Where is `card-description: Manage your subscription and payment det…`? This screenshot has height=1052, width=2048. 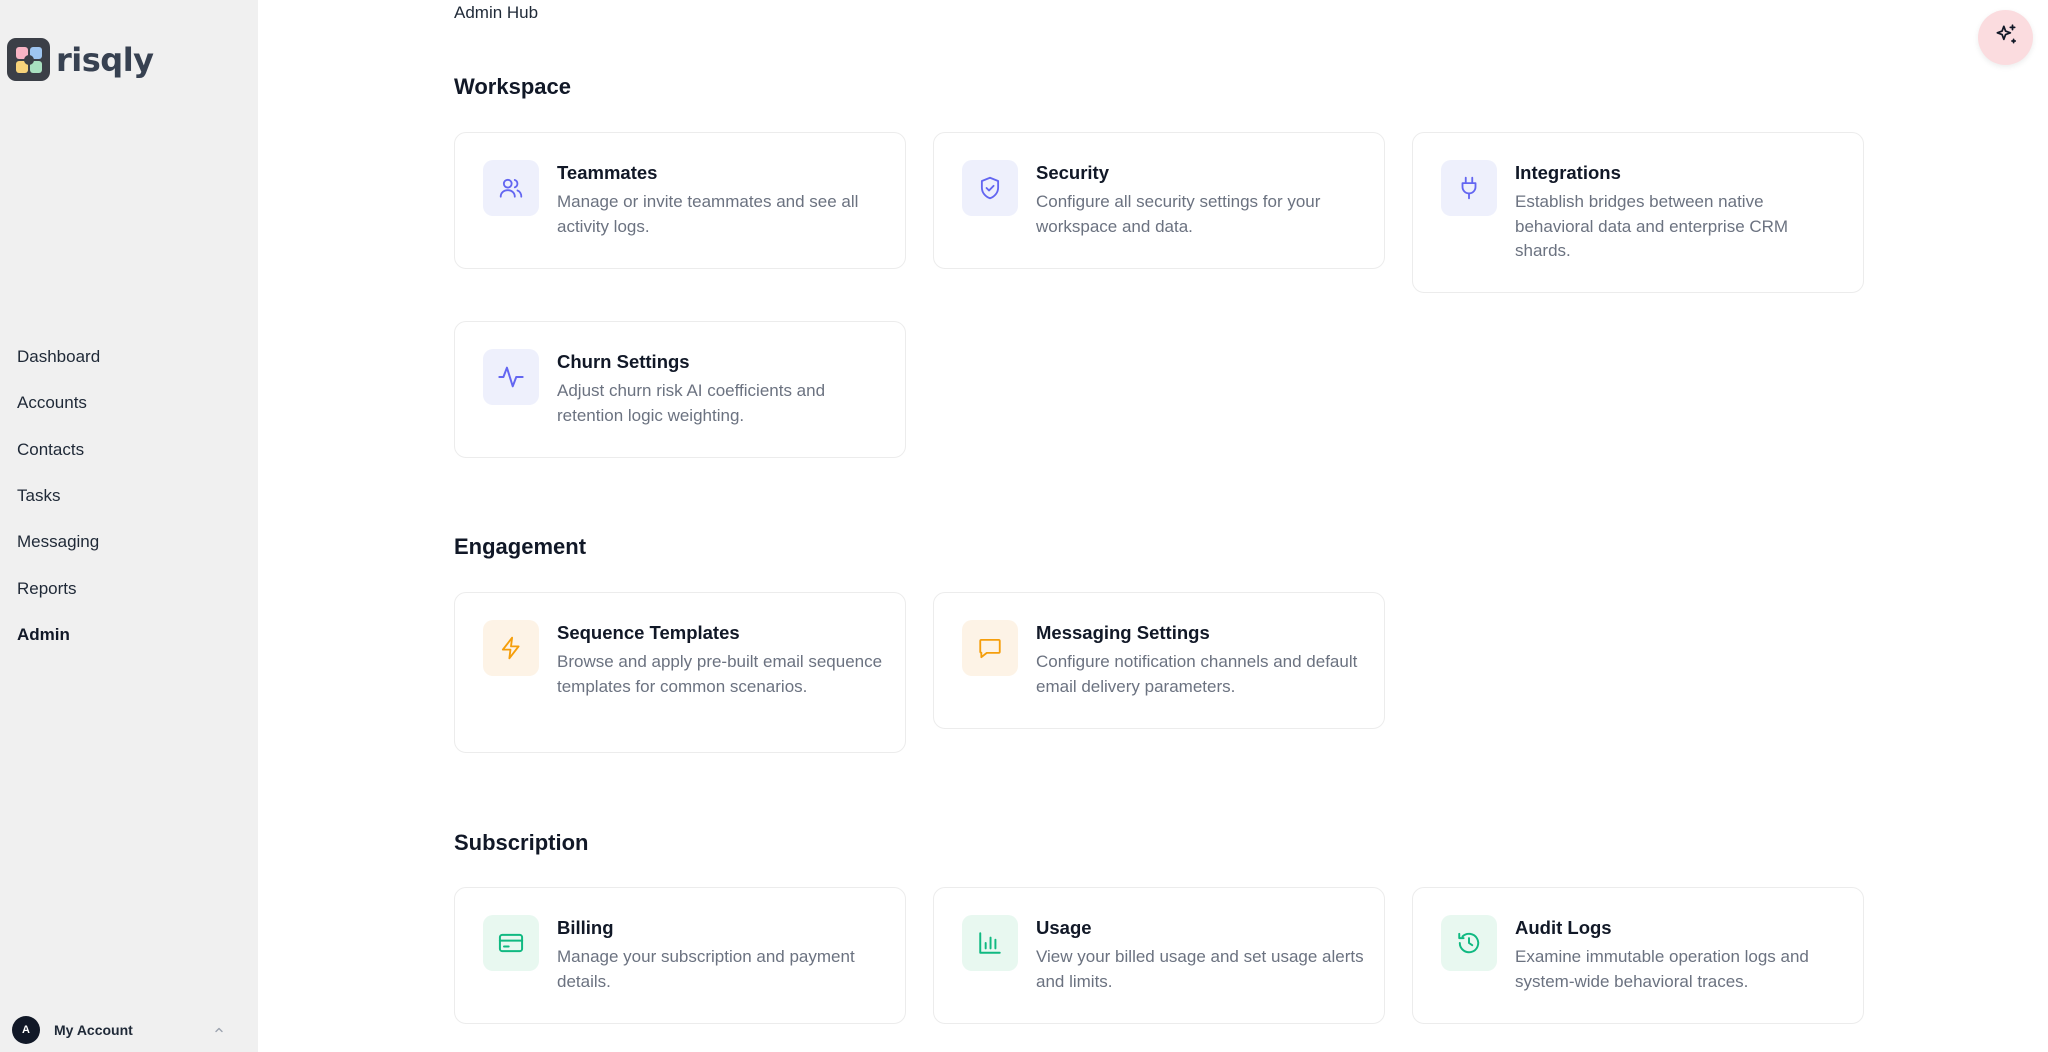
card-description: Manage your subscription and payment det… is located at coordinates (706, 969).